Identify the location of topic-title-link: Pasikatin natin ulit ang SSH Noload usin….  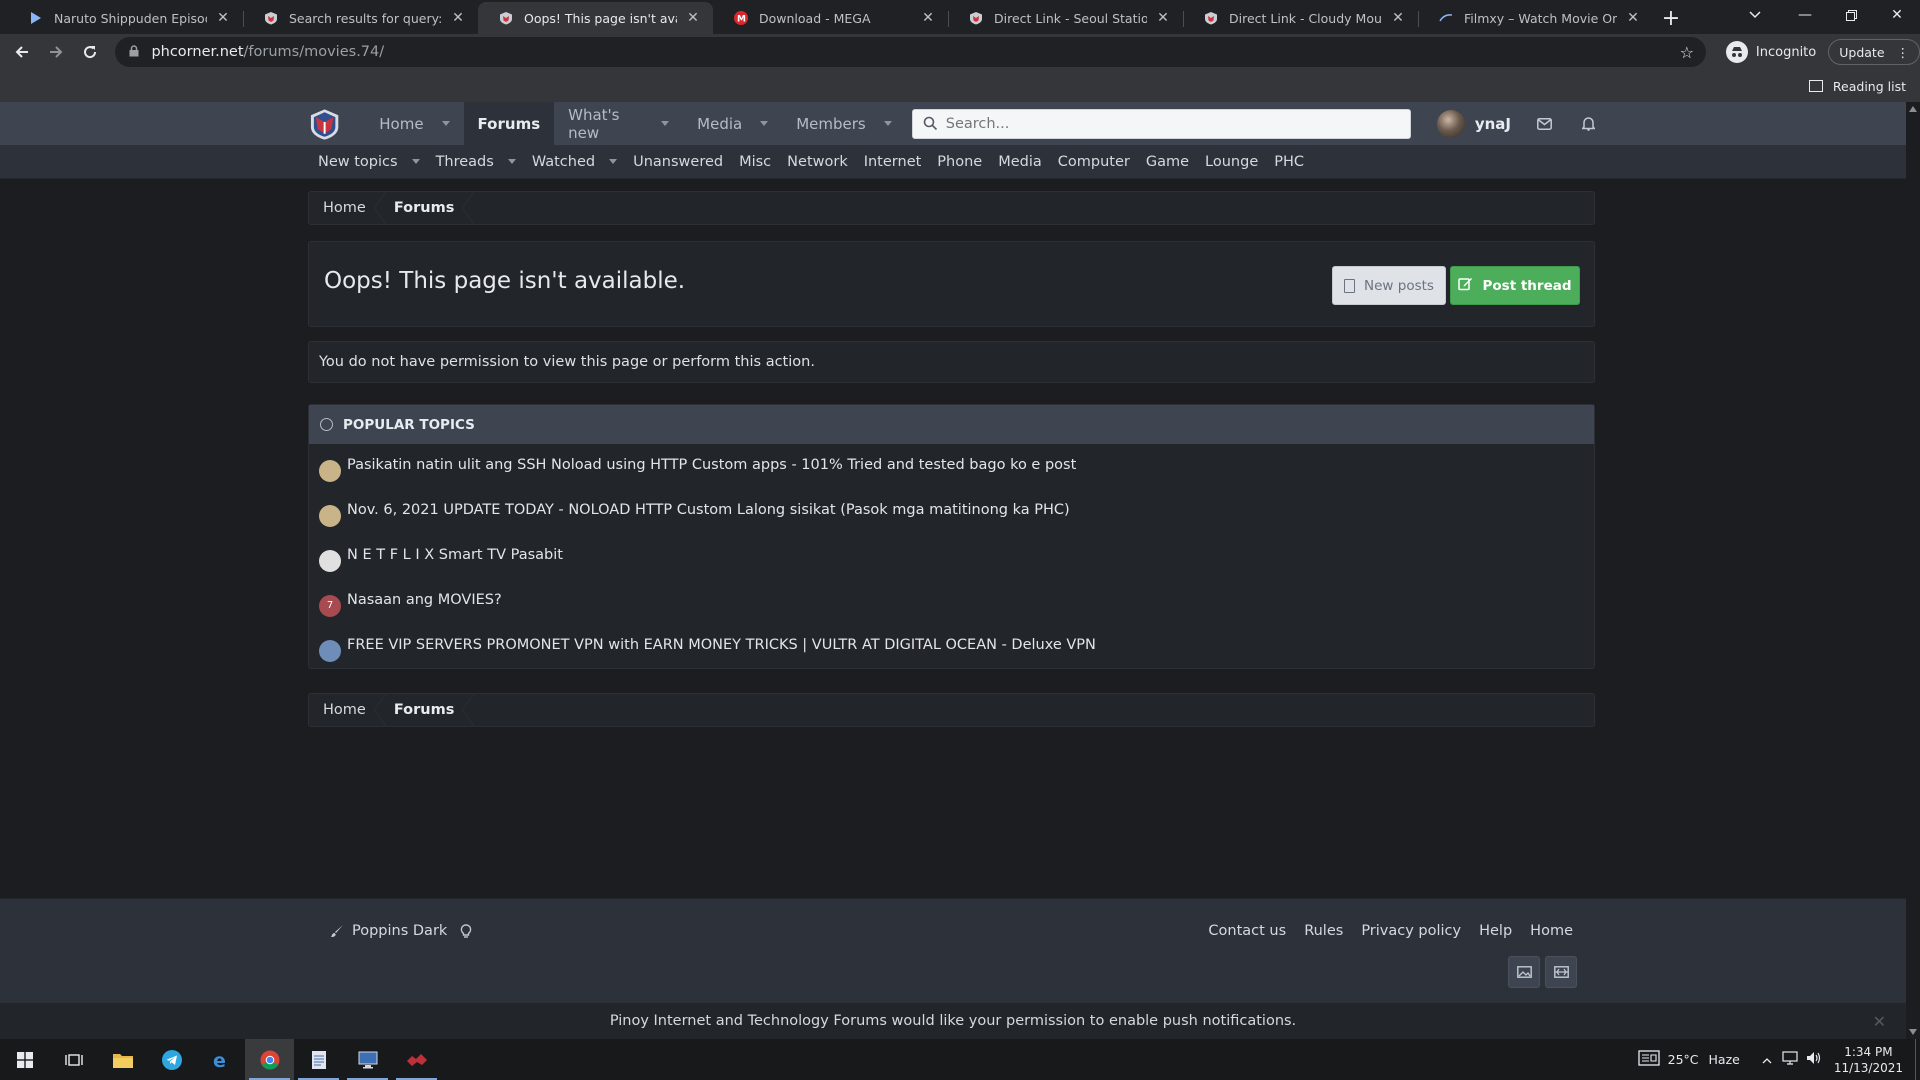
(711, 465).